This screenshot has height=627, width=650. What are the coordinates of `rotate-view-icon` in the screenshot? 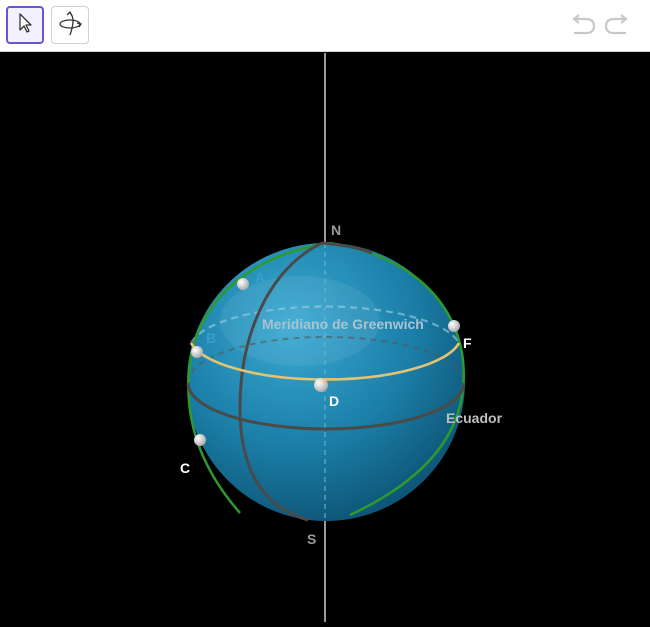 It's located at (70, 25).